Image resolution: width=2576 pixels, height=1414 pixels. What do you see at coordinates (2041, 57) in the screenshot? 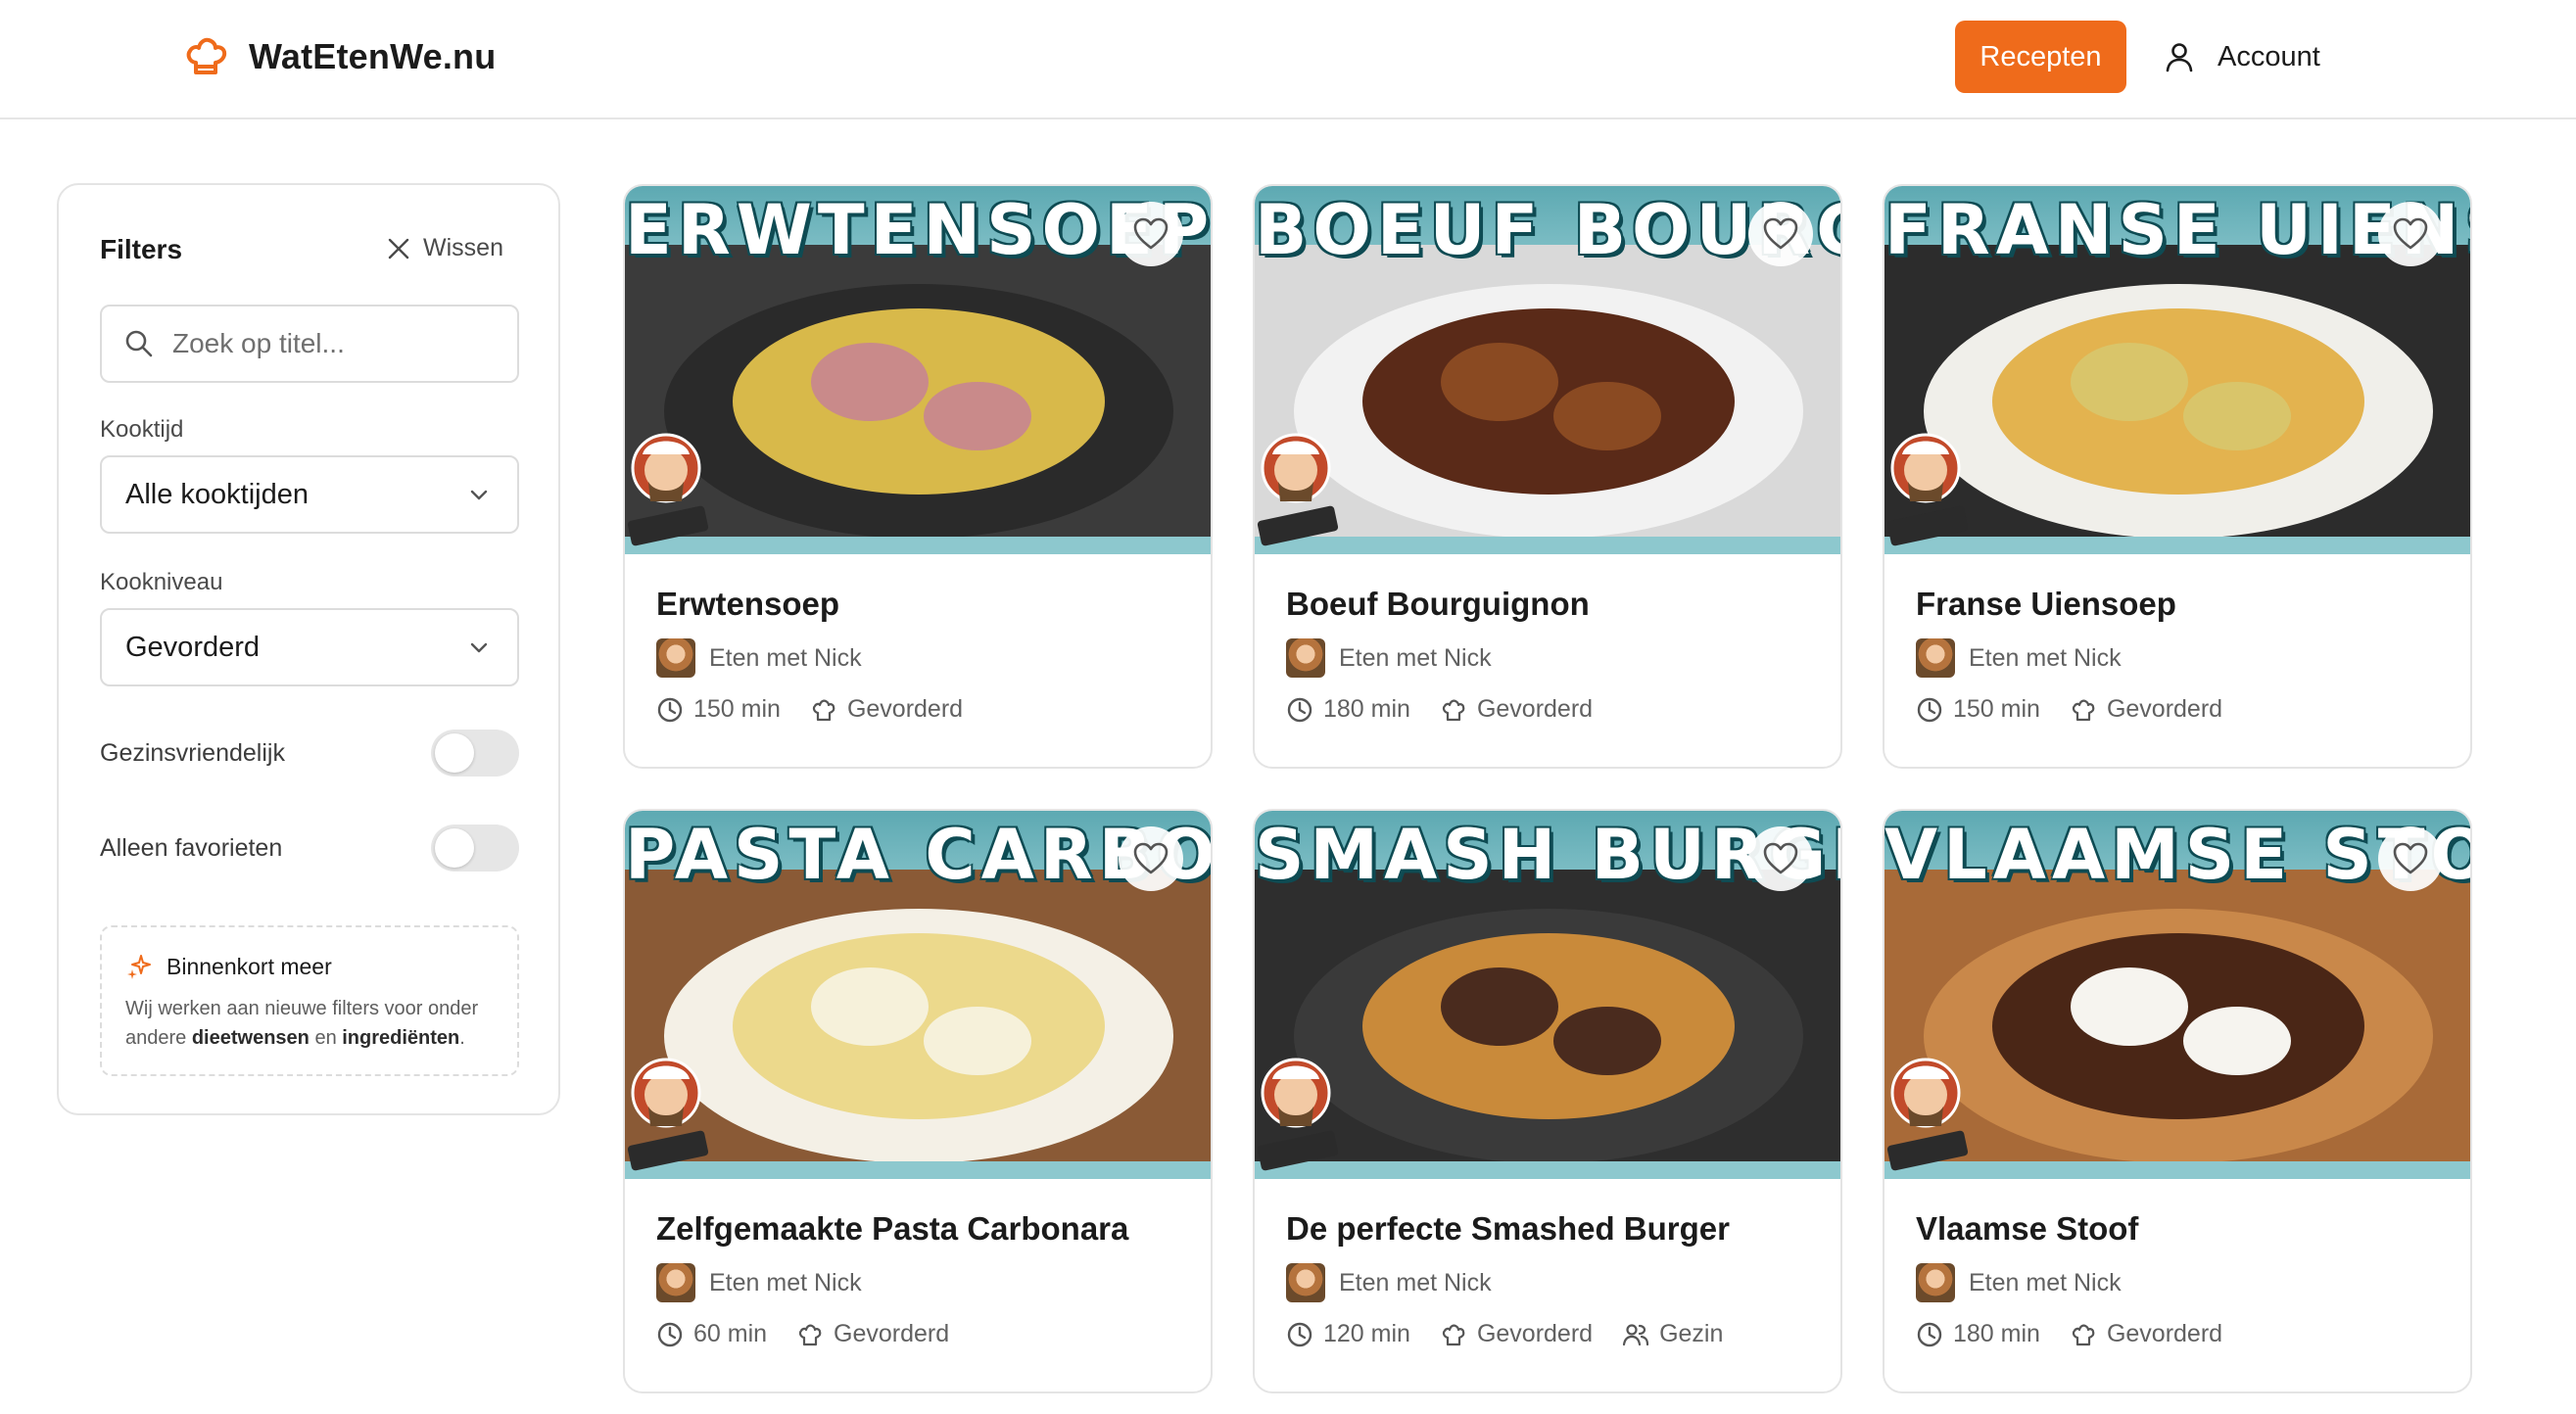
I see `recepten-button: Recepten` at bounding box center [2041, 57].